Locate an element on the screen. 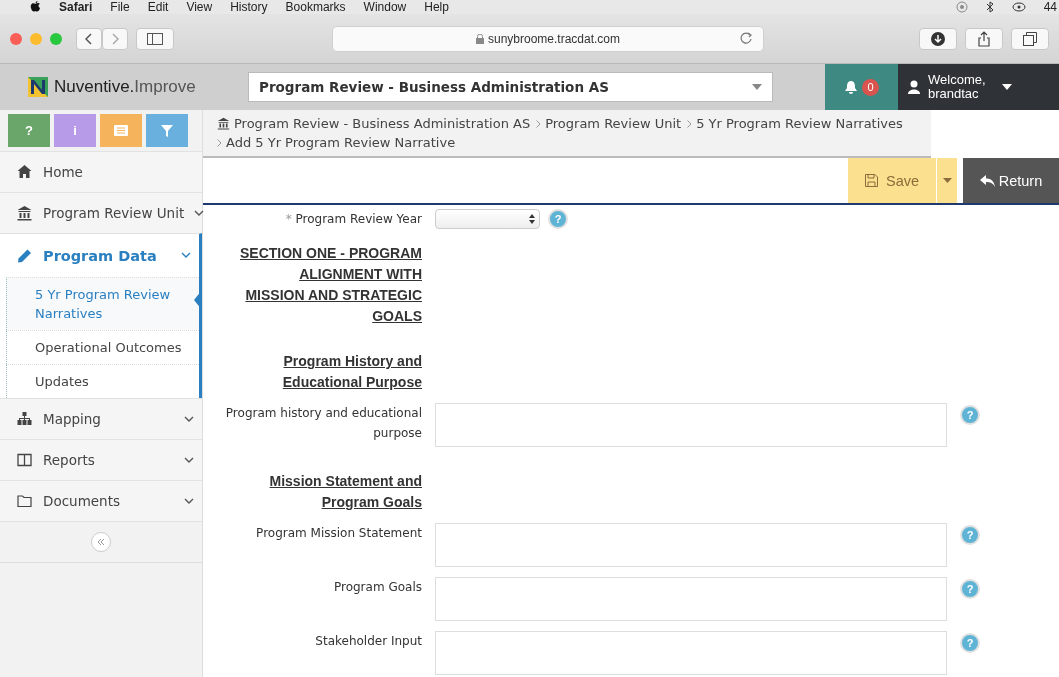 This screenshot has height=677, width=1059. battery-percent: 44 is located at coordinates (1050, 7).